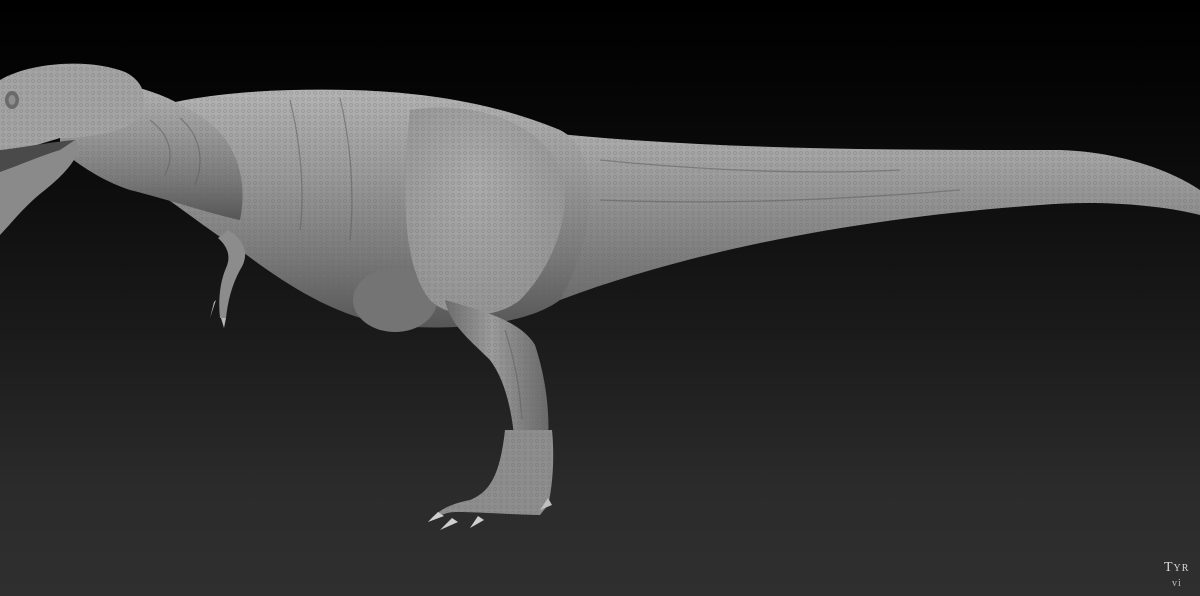  I want to click on caption-overlay: Tyr vi, so click(1180, 574).